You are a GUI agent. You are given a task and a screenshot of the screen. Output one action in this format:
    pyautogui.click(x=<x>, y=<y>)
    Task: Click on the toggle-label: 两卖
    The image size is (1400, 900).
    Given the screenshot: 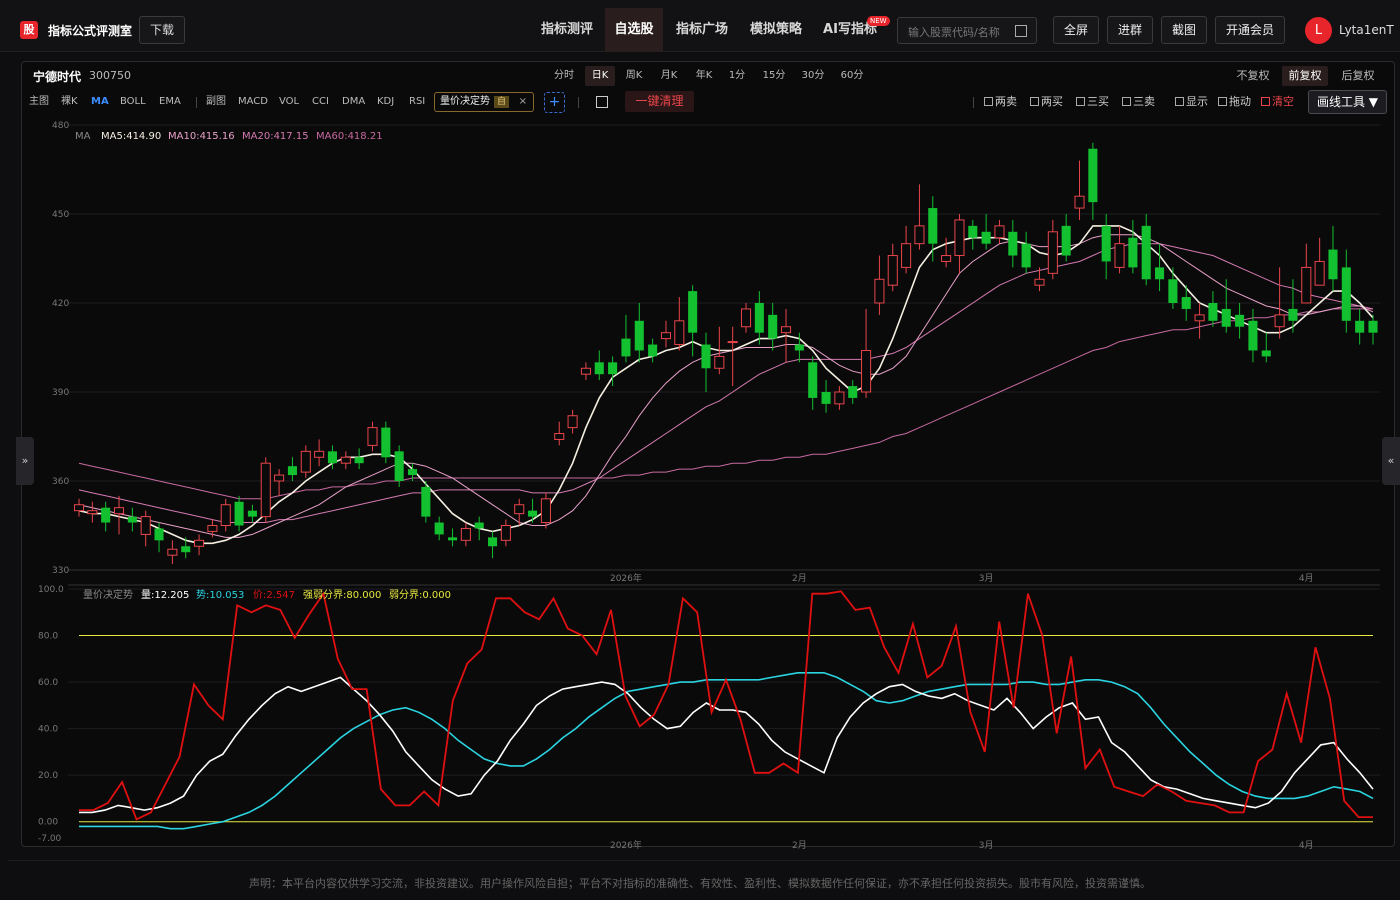 What is the action you would take?
    pyautogui.click(x=1006, y=101)
    